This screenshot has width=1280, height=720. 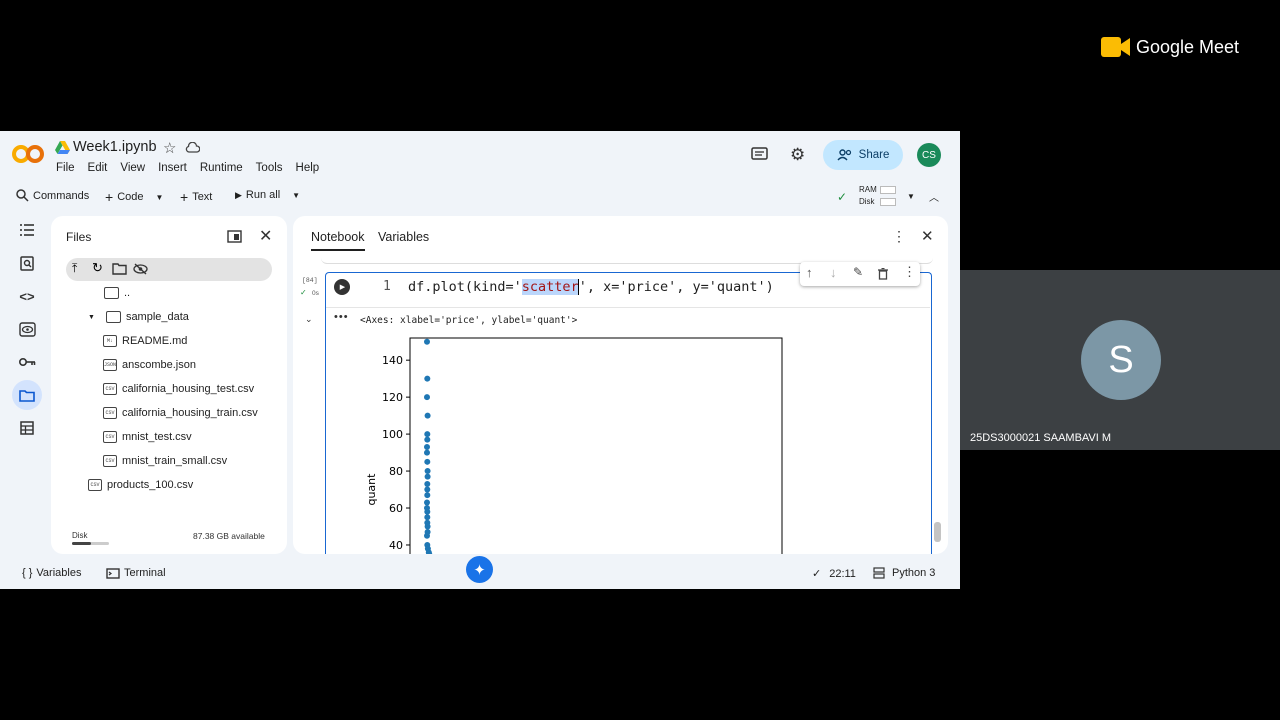 What do you see at coordinates (809, 272) in the screenshot?
I see `move-up-arrow-icon: ↑` at bounding box center [809, 272].